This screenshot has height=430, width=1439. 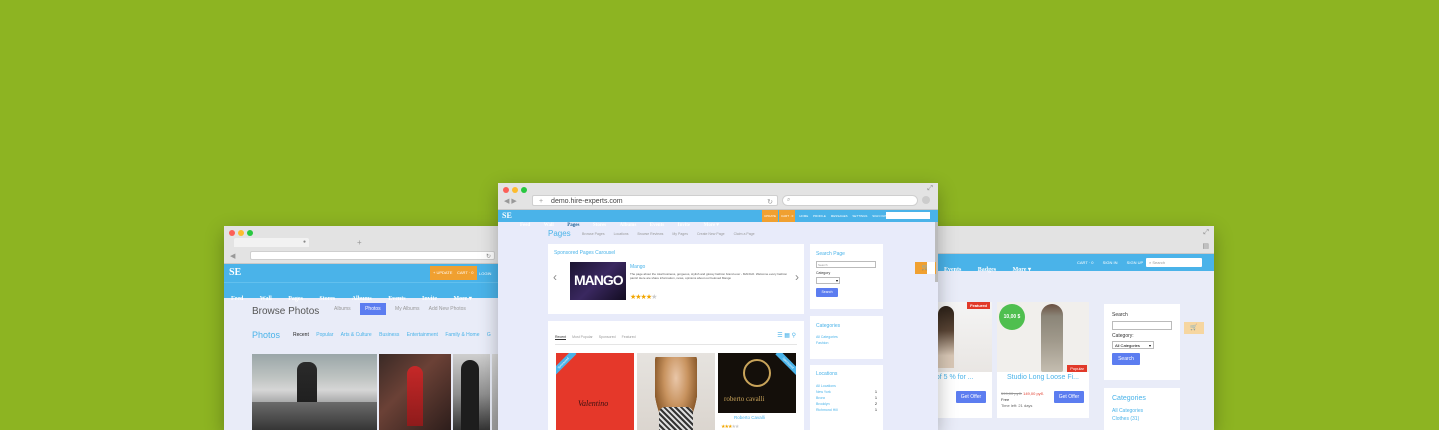 I want to click on login-pill: LOGIN, so click(x=485, y=273).